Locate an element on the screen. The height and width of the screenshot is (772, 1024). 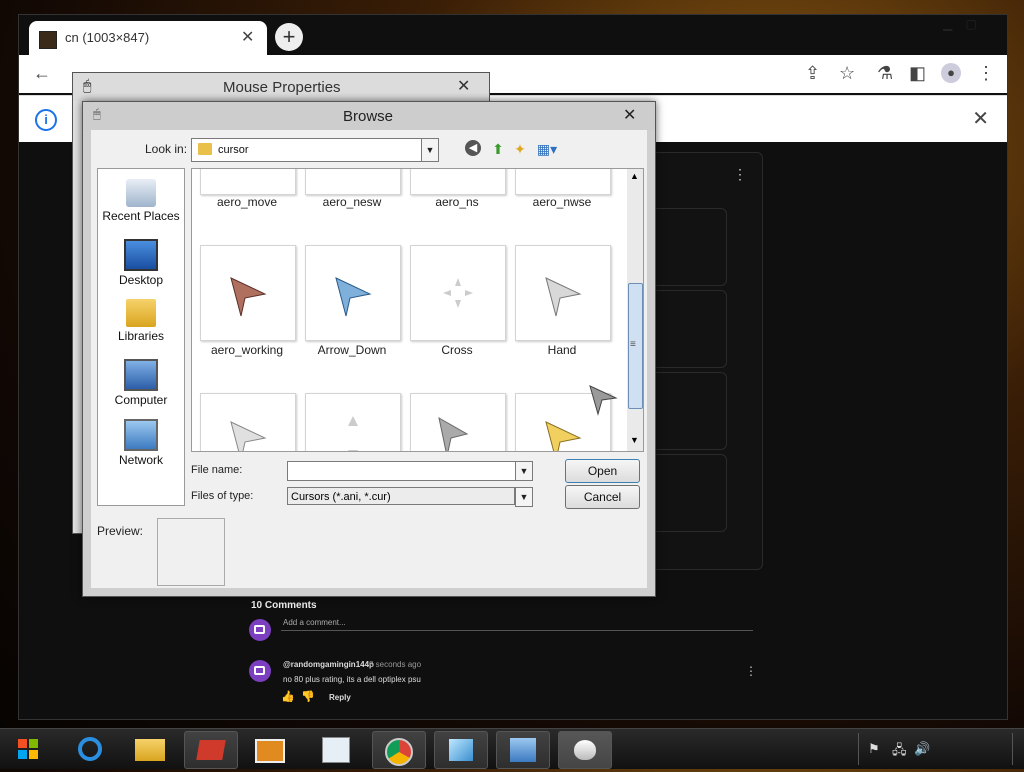
place-libraries: Libraries is located at coordinates (141, 318).